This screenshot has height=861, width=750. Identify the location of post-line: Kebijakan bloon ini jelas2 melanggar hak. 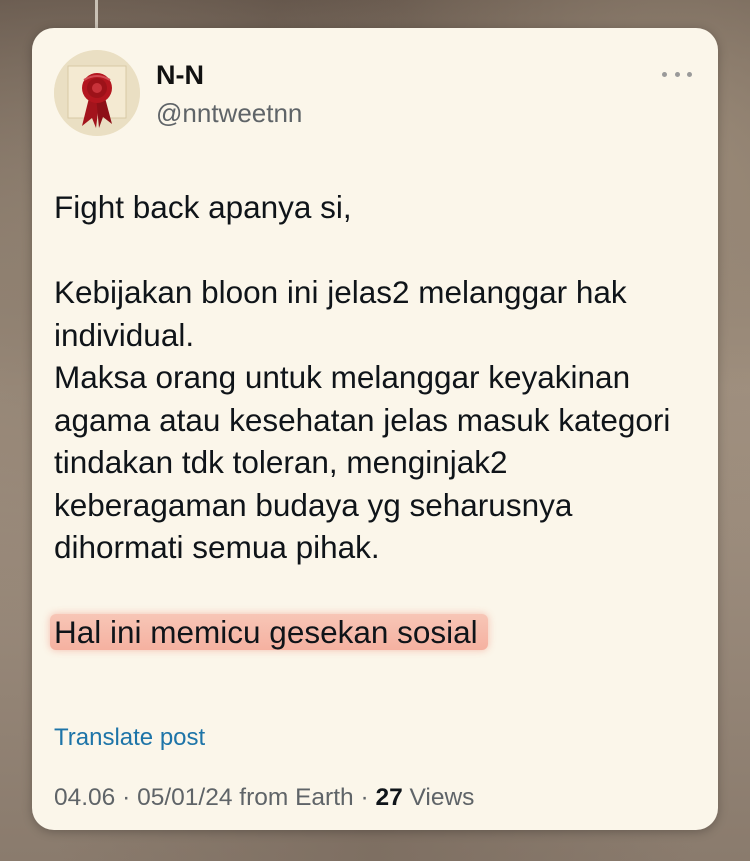
(340, 292).